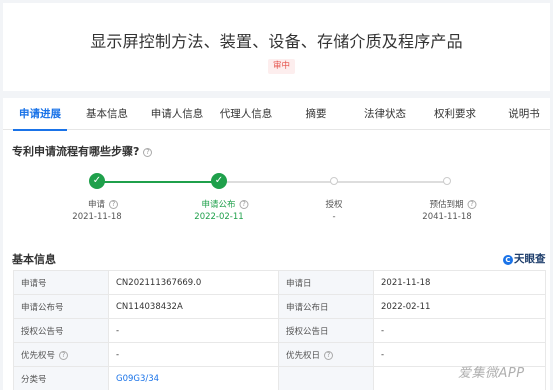 This screenshot has height=390, width=553. What do you see at coordinates (246, 114) in the screenshot?
I see `tab-agent-info: 代理人信息` at bounding box center [246, 114].